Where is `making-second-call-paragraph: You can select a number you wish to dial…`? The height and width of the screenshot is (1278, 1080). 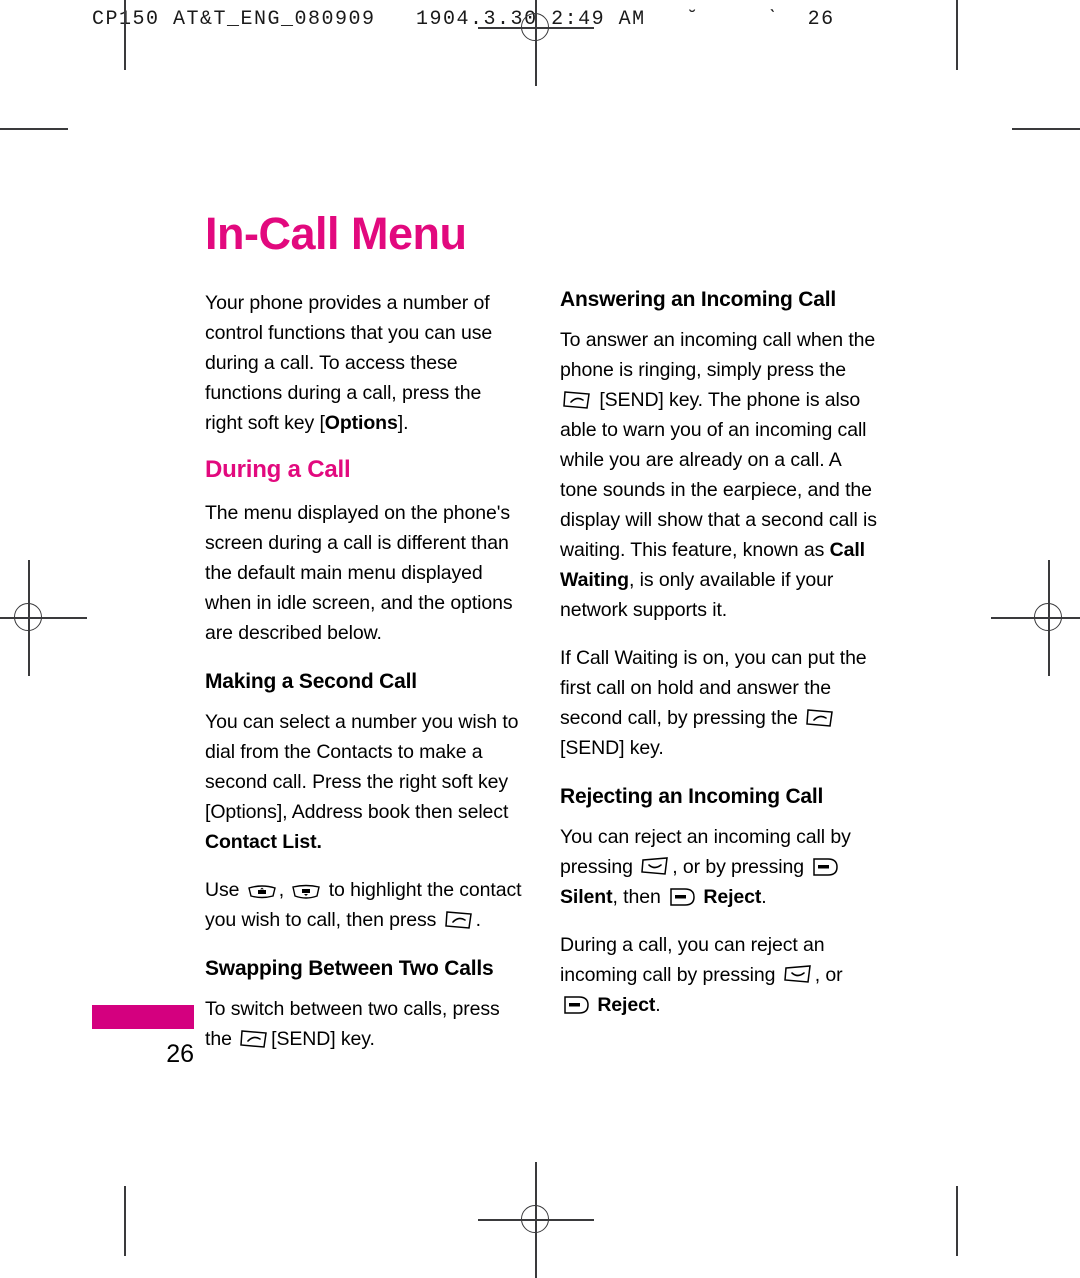
making-second-call-paragraph: You can select a number you wish to dial… is located at coordinates (364, 782).